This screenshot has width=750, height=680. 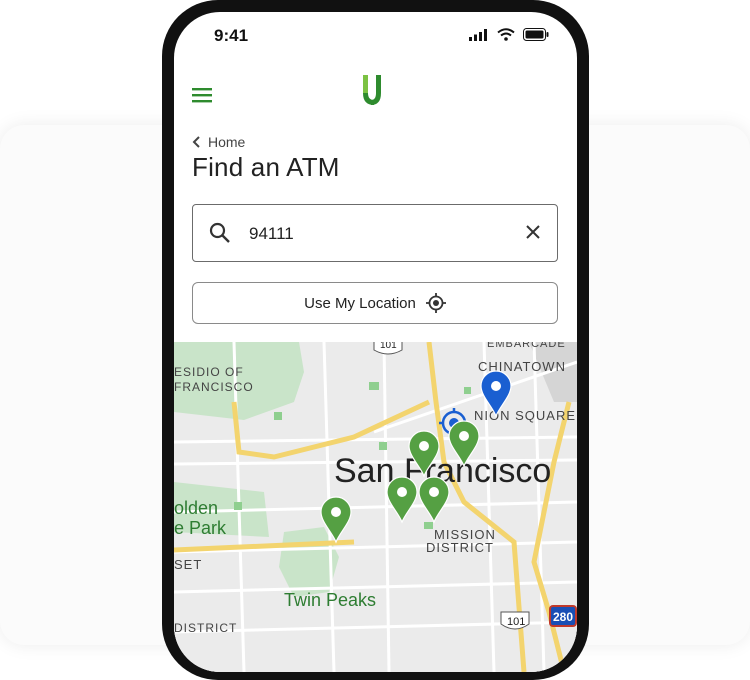 What do you see at coordinates (188, 564) in the screenshot?
I see `map-label-sunset: SET` at bounding box center [188, 564].